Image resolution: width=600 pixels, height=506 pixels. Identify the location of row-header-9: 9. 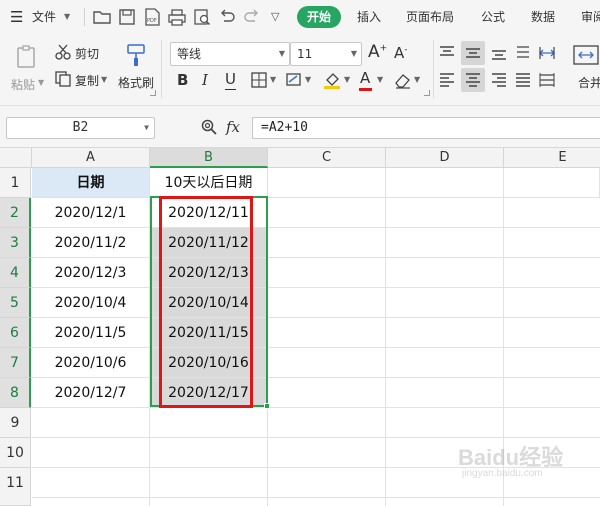
(15, 423).